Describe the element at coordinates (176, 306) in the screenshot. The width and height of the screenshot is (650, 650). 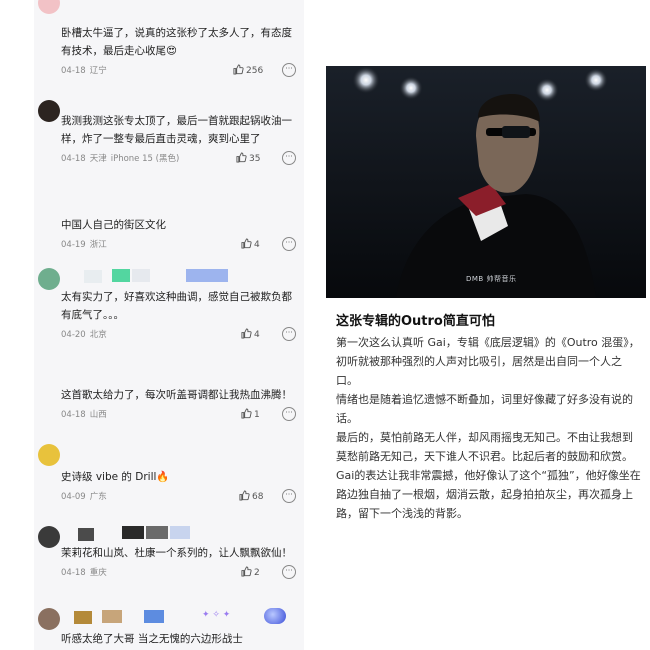
I see `comment-text: 太有实力了，好喜欢这种曲调，感觉自己被欺负都有底气了。。。` at that location.